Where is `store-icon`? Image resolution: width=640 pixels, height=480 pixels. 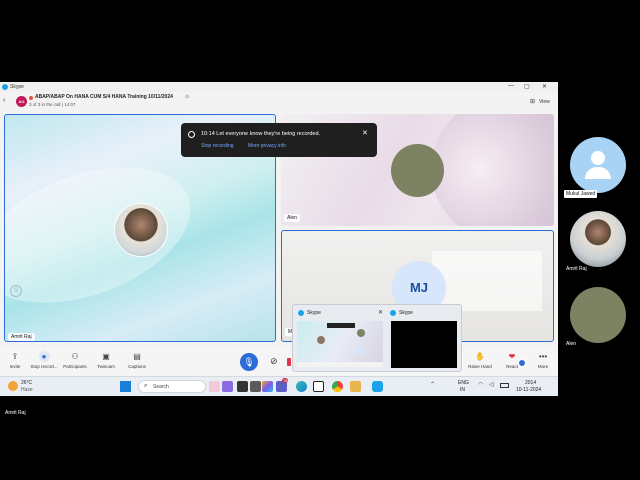
store-icon is located at coordinates (355, 386).